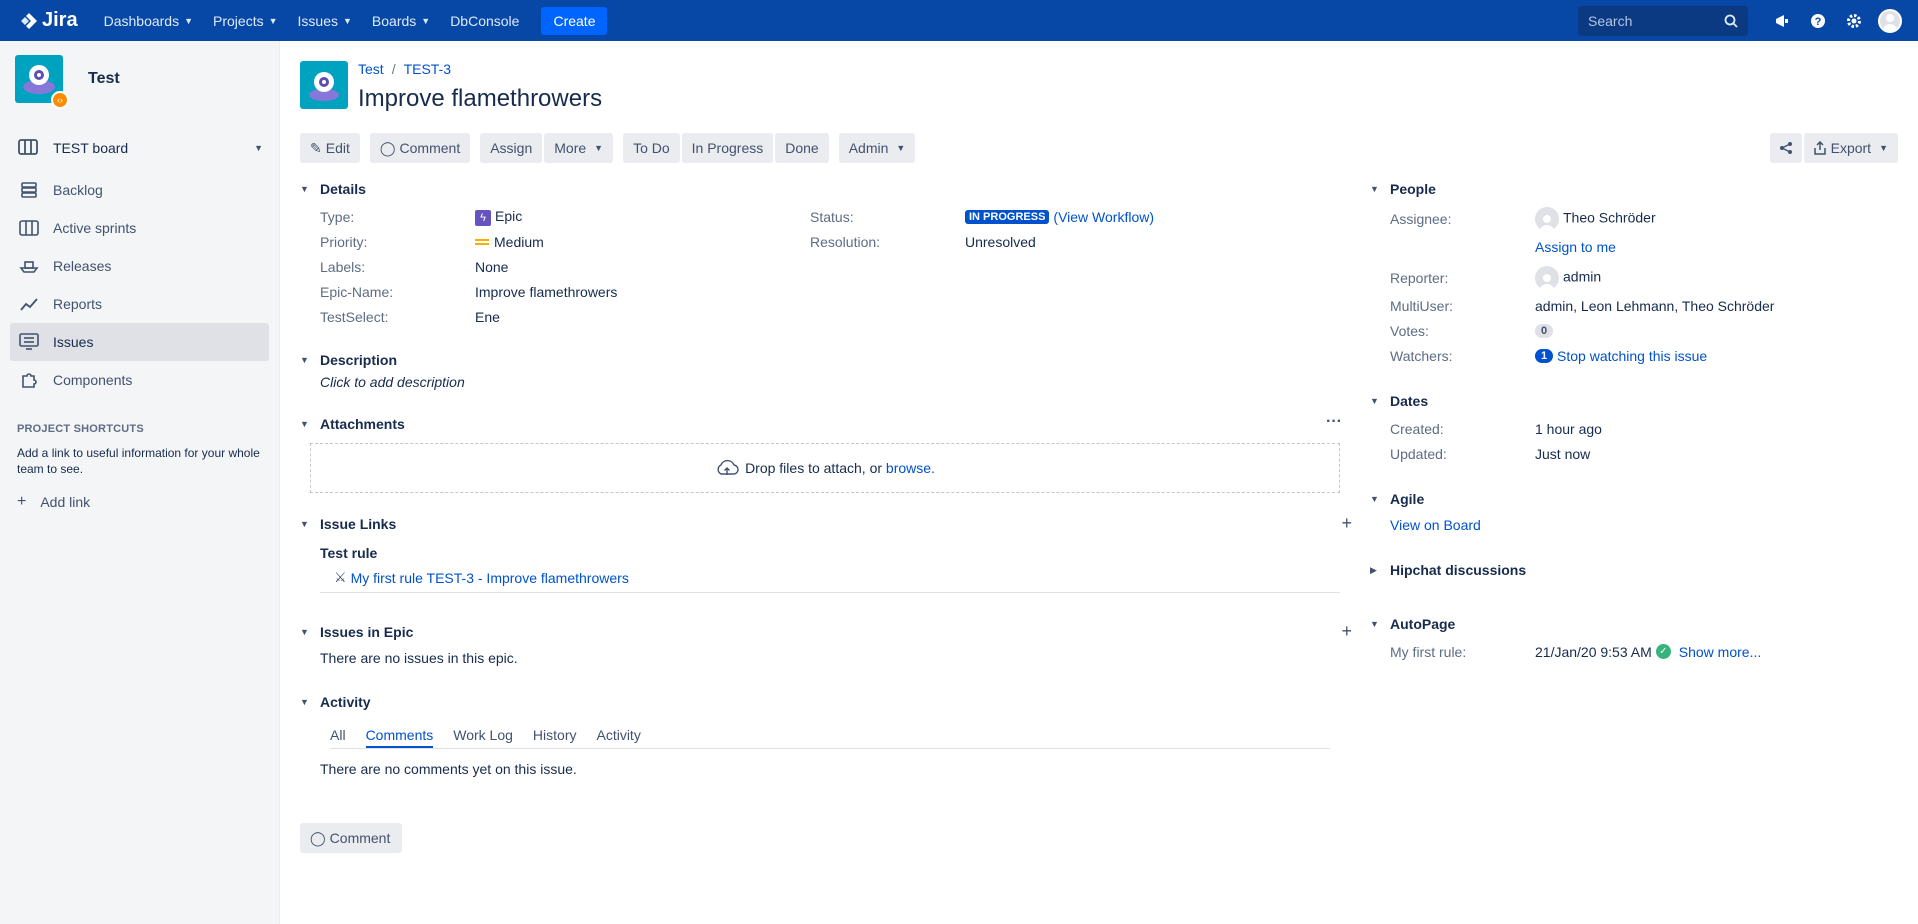 The width and height of the screenshot is (1918, 924). What do you see at coordinates (358, 524) in the screenshot?
I see `issue-links-heading-label: Issue Links` at bounding box center [358, 524].